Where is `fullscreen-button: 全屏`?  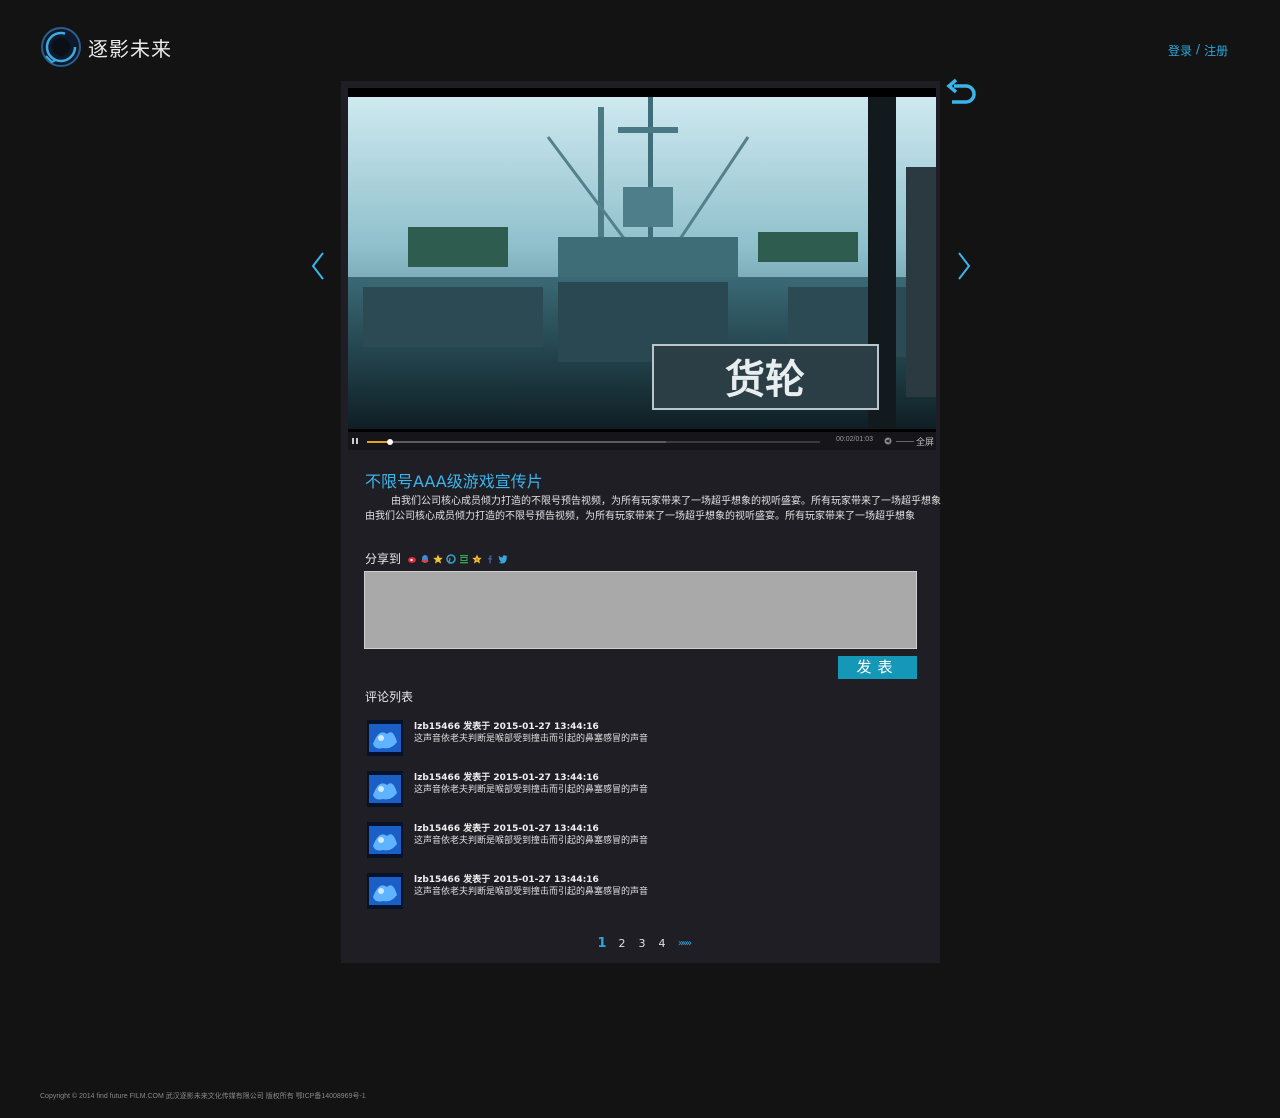 fullscreen-button: 全屏 is located at coordinates (925, 441).